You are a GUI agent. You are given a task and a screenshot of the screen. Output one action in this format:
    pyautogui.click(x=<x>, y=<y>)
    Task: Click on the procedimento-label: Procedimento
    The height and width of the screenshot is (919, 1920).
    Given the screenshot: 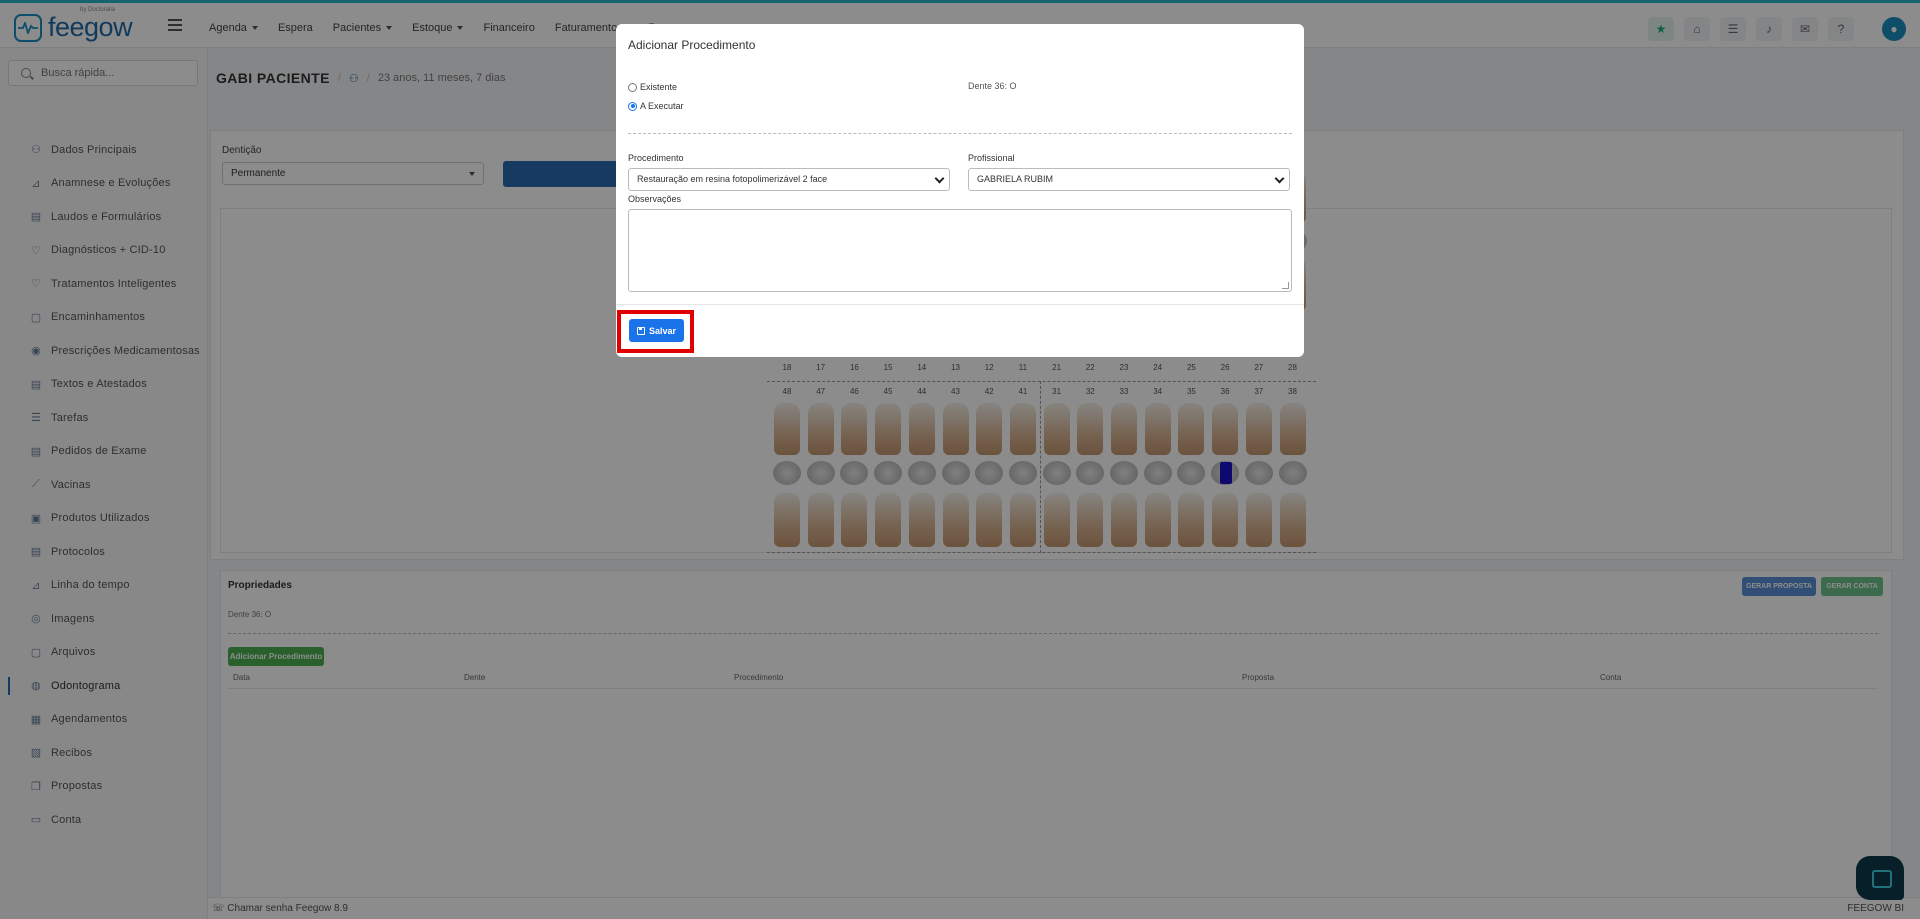 What is the action you would take?
    pyautogui.click(x=656, y=158)
    